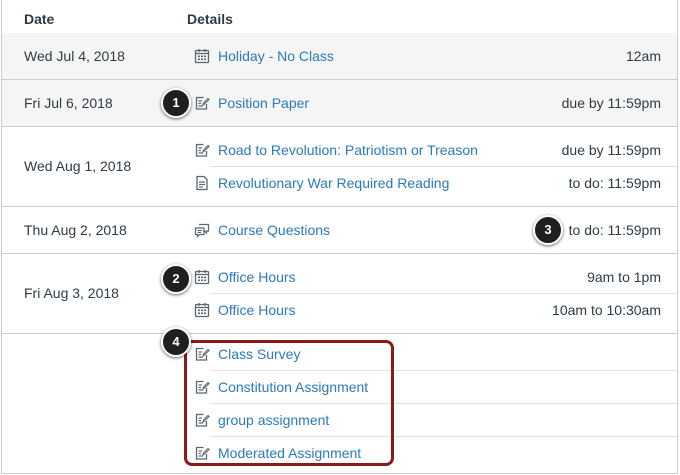 This screenshot has height=475, width=680. I want to click on table-header: Date Details, so click(339, 17).